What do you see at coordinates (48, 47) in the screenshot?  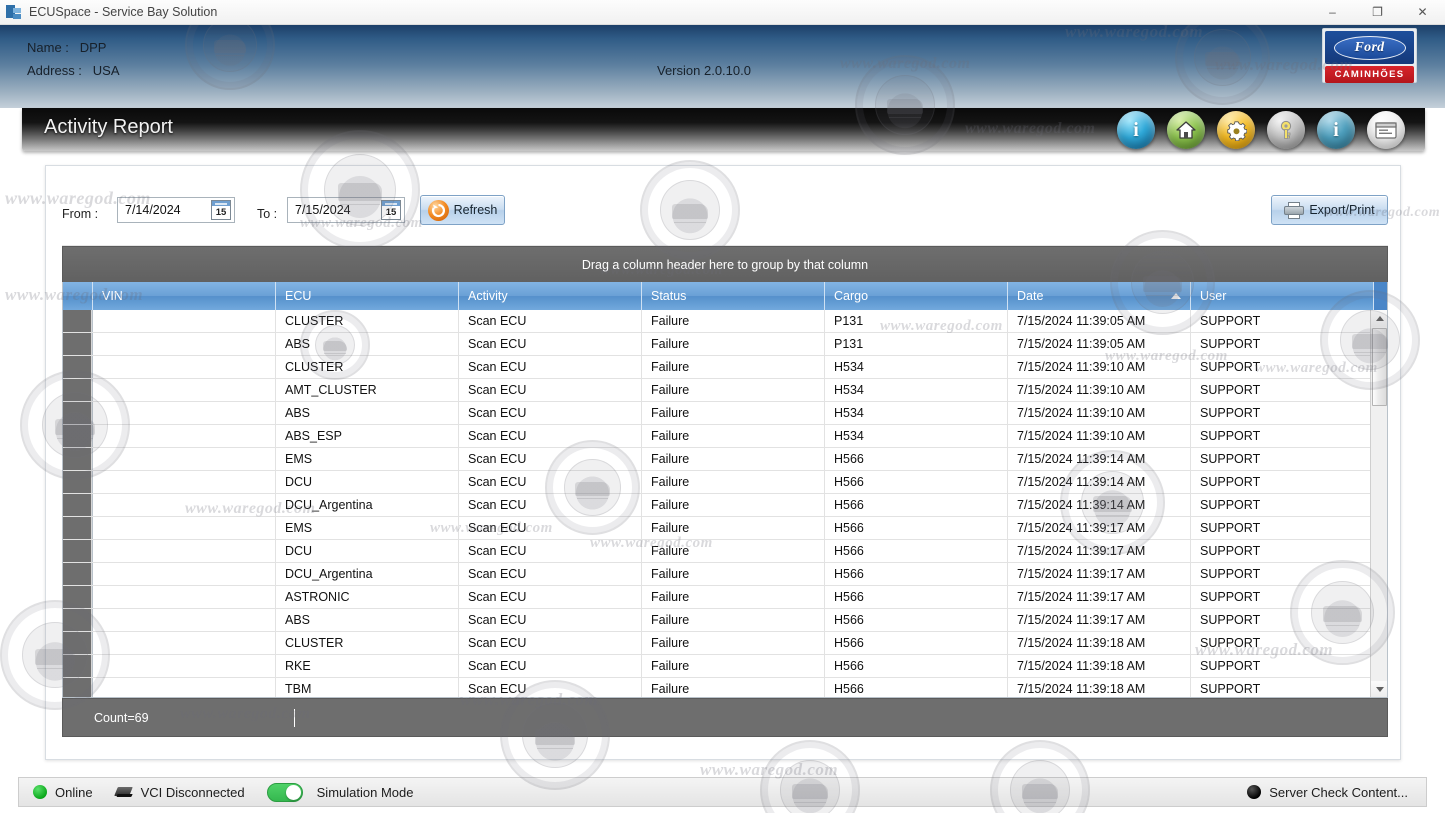 I see `customer-name-label: Name :` at bounding box center [48, 47].